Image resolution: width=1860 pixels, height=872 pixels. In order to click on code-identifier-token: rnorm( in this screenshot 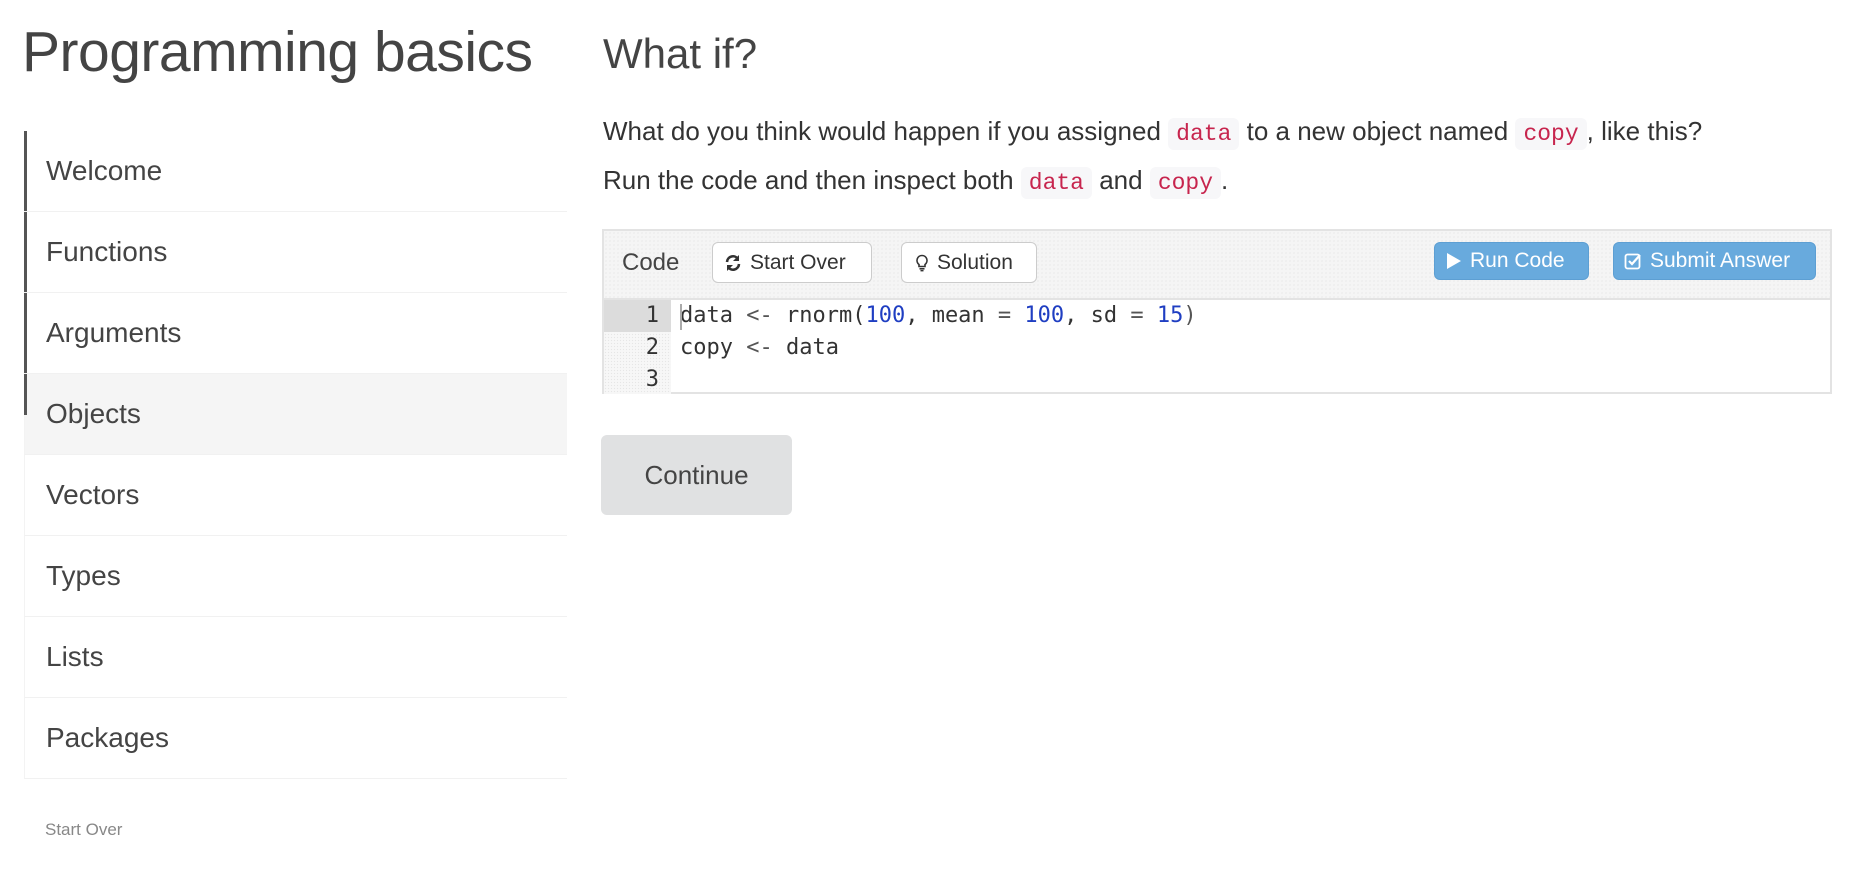, I will do `click(819, 315)`.